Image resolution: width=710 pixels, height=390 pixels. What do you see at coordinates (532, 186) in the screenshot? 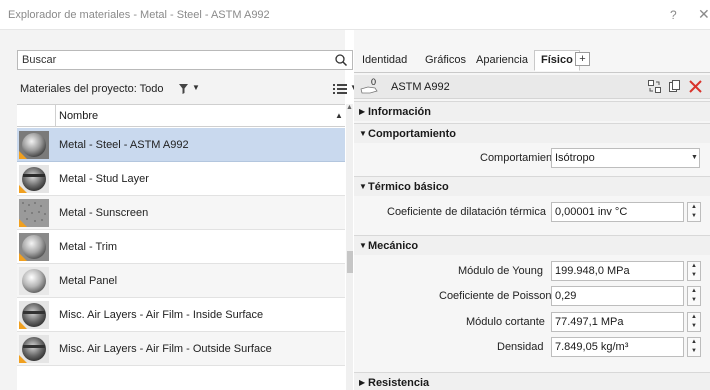
I see `section-termico-basico: ▼ Térmico básico` at bounding box center [532, 186].